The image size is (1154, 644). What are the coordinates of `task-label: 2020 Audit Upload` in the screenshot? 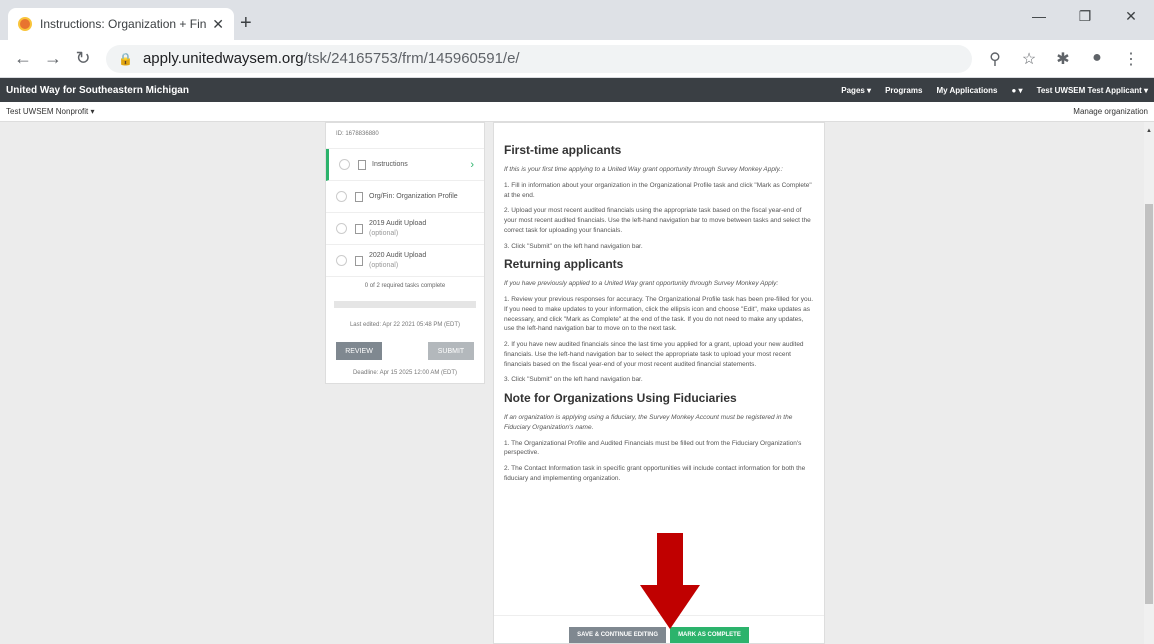 It's located at (398, 256).